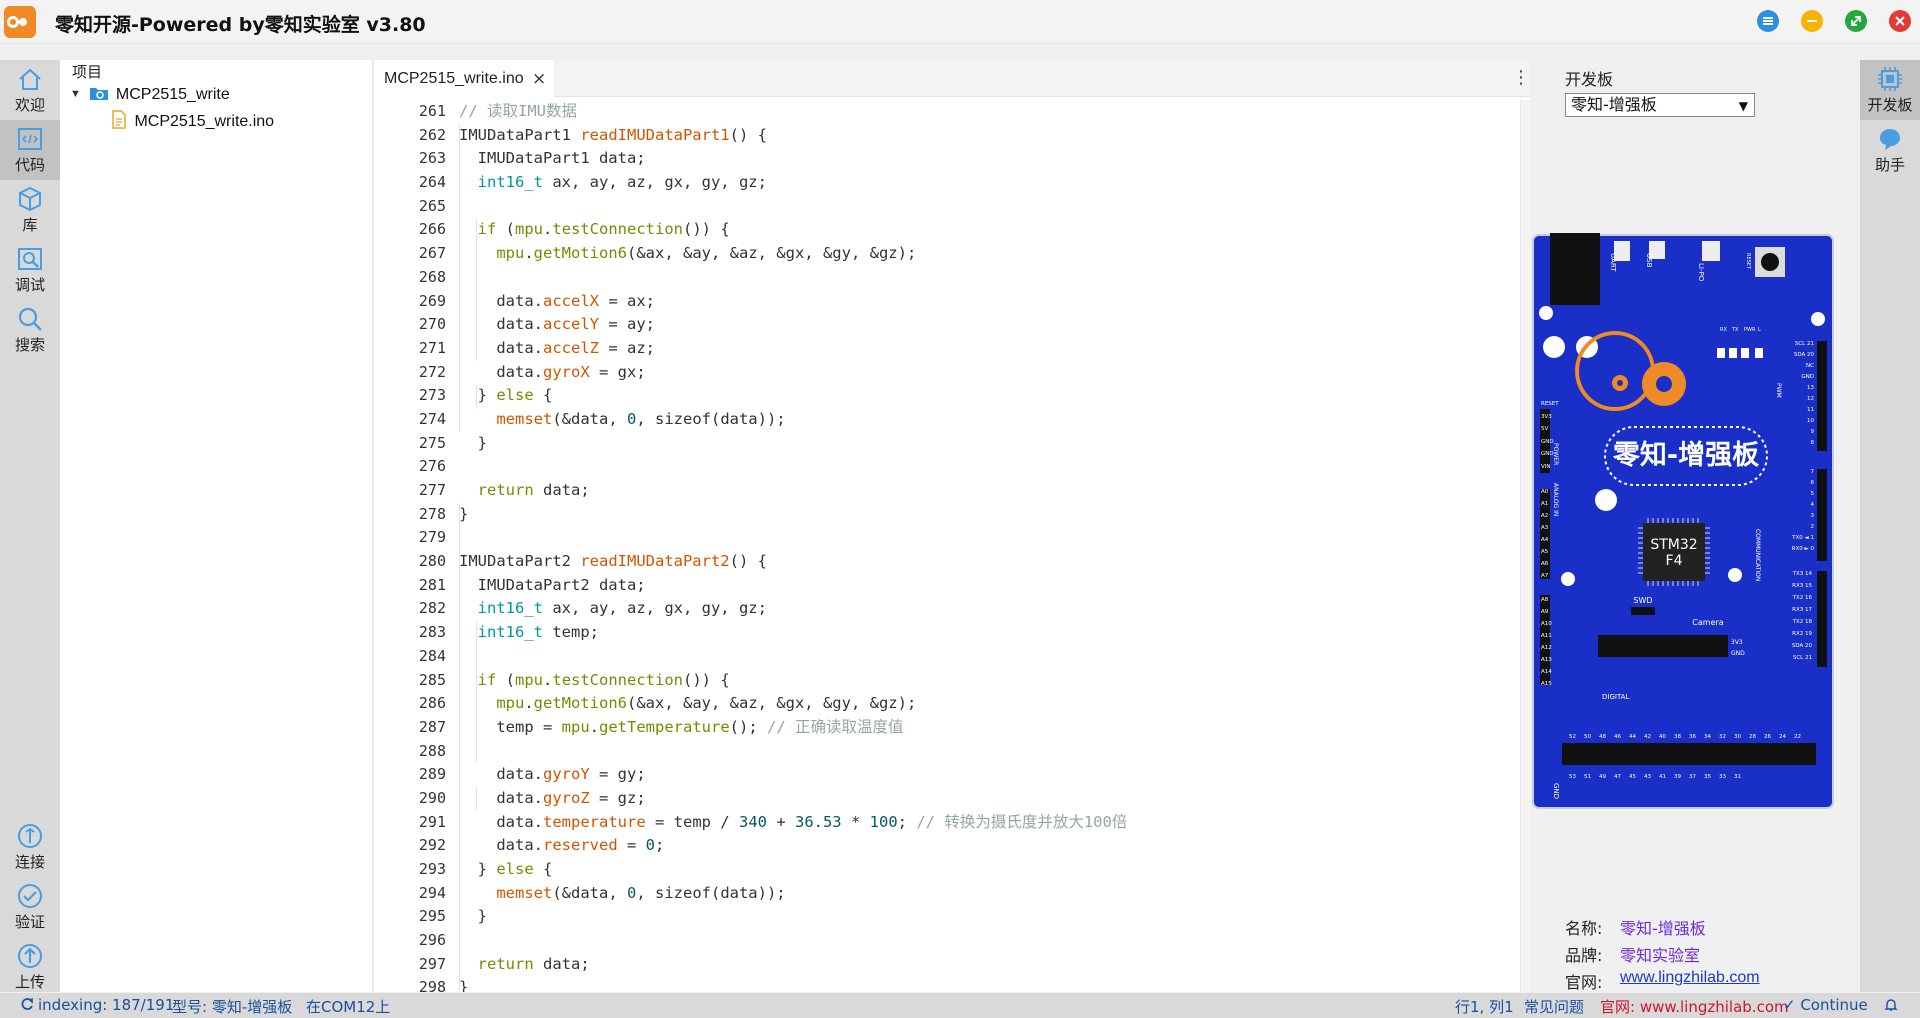 The height and width of the screenshot is (1018, 1920). What do you see at coordinates (1521, 77) in the screenshot?
I see `more-options-icon: ⋮` at bounding box center [1521, 77].